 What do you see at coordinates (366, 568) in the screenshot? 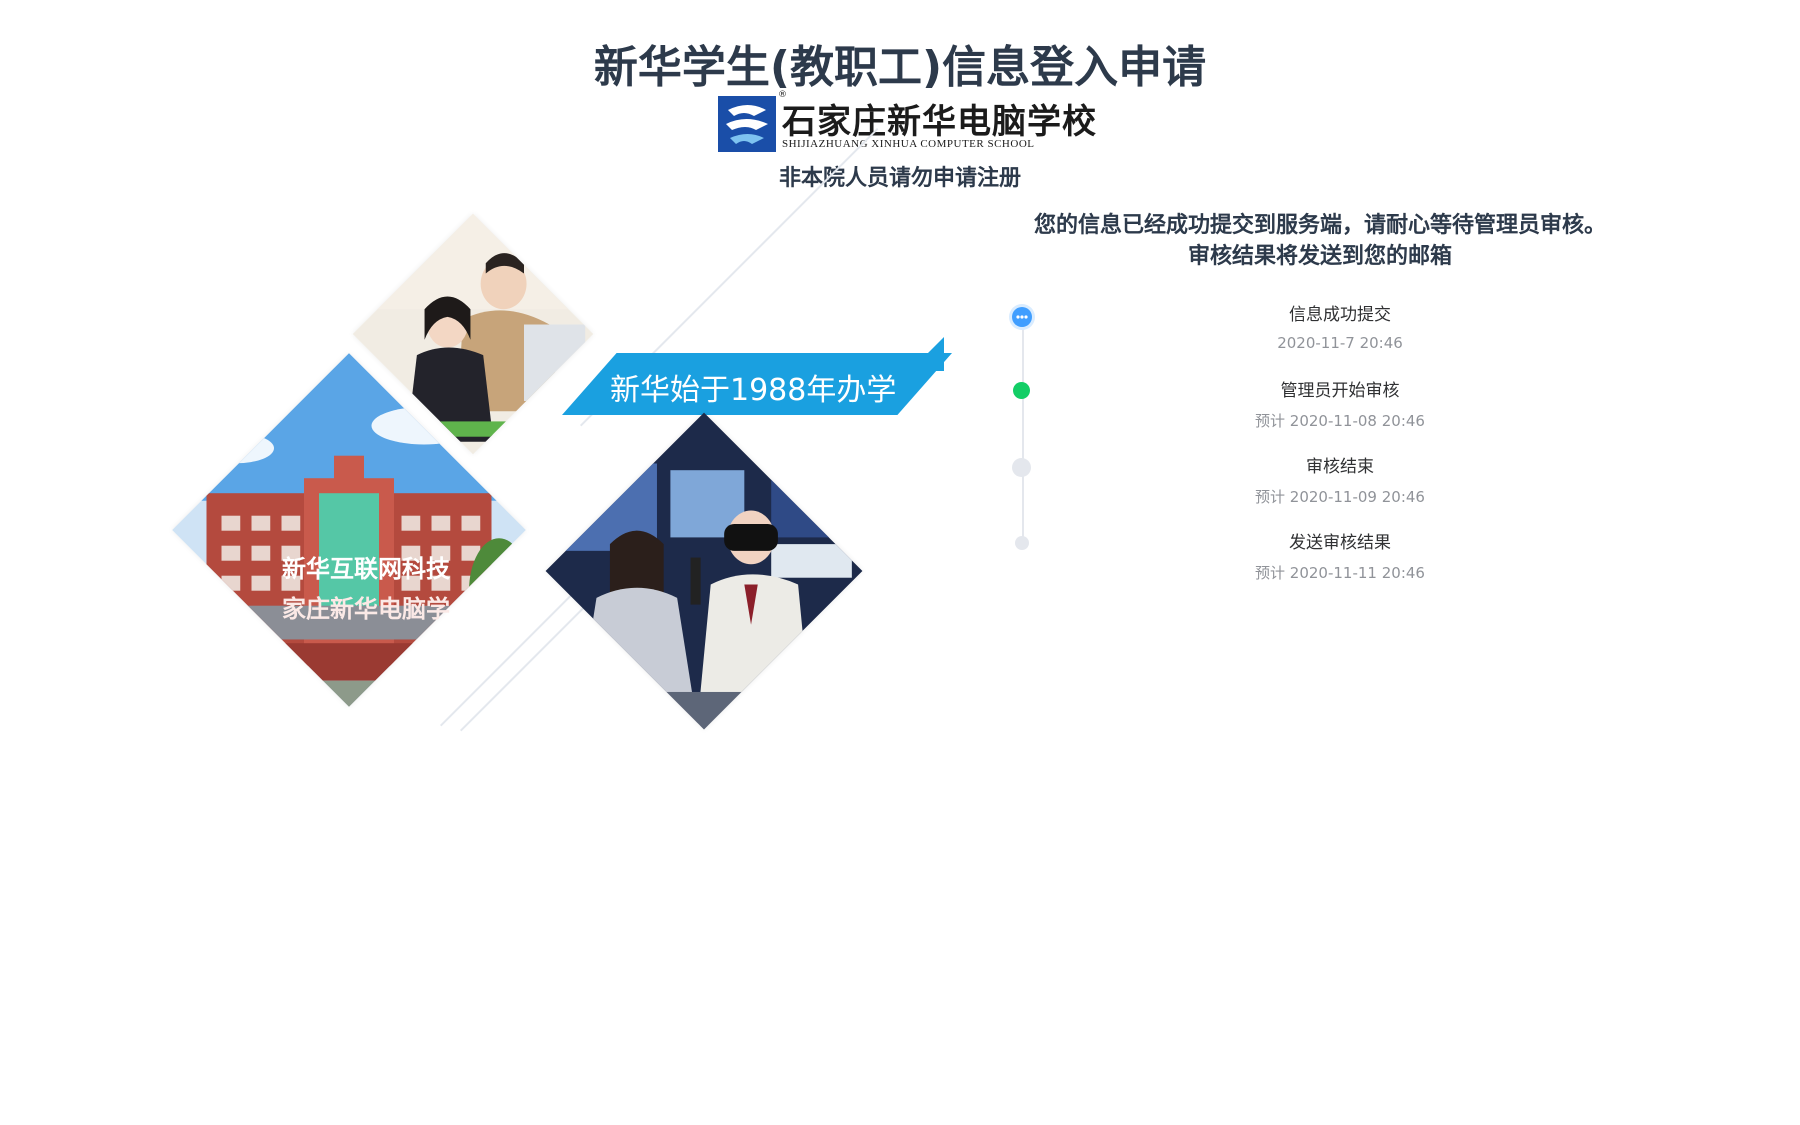
I see `school-sign-top: 新华互联网科技` at bounding box center [366, 568].